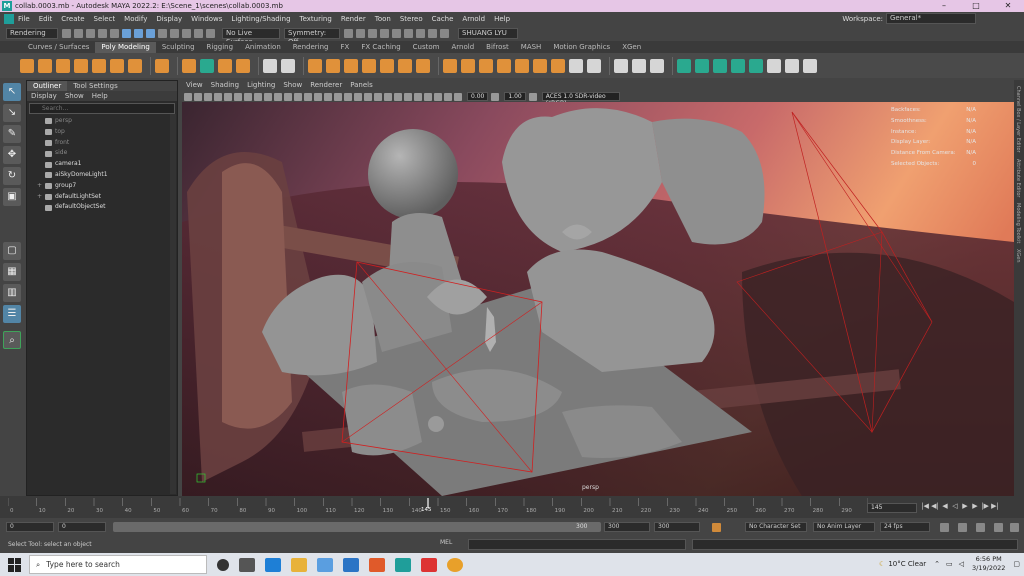  What do you see at coordinates (103, 197) in the screenshot?
I see `outliner-item-default-light-set: + defaultLightSet` at bounding box center [103, 197].